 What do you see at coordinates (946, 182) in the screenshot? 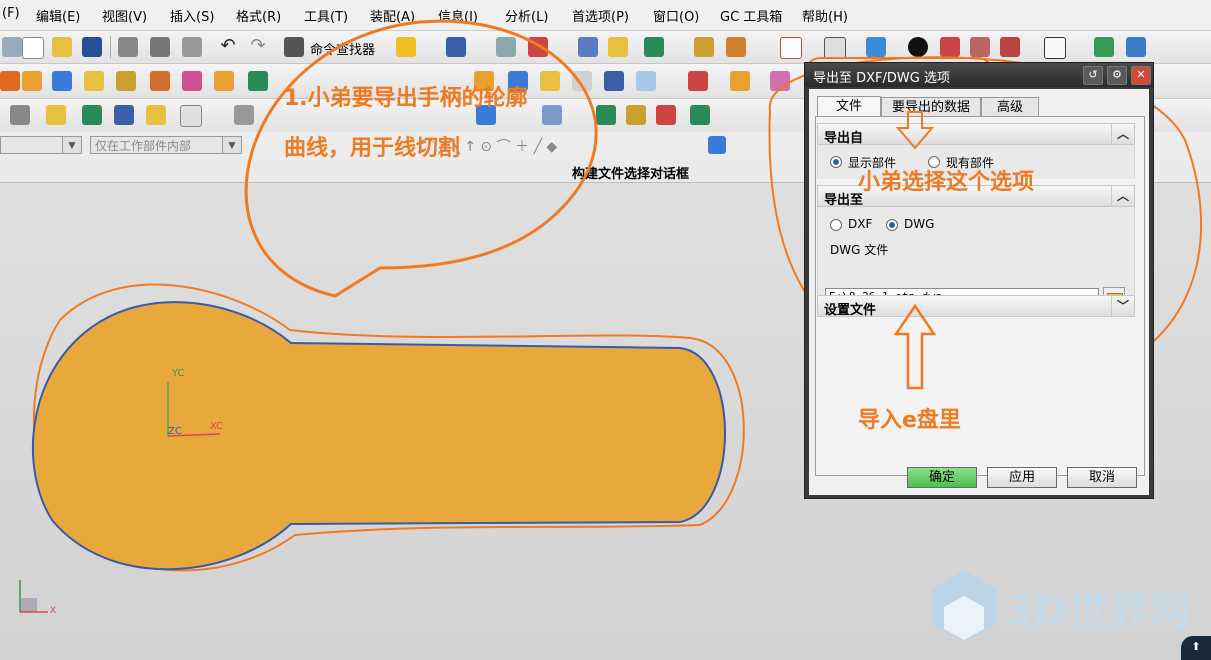
I see `choose-option-note: 小弟选择这个选项` at bounding box center [946, 182].